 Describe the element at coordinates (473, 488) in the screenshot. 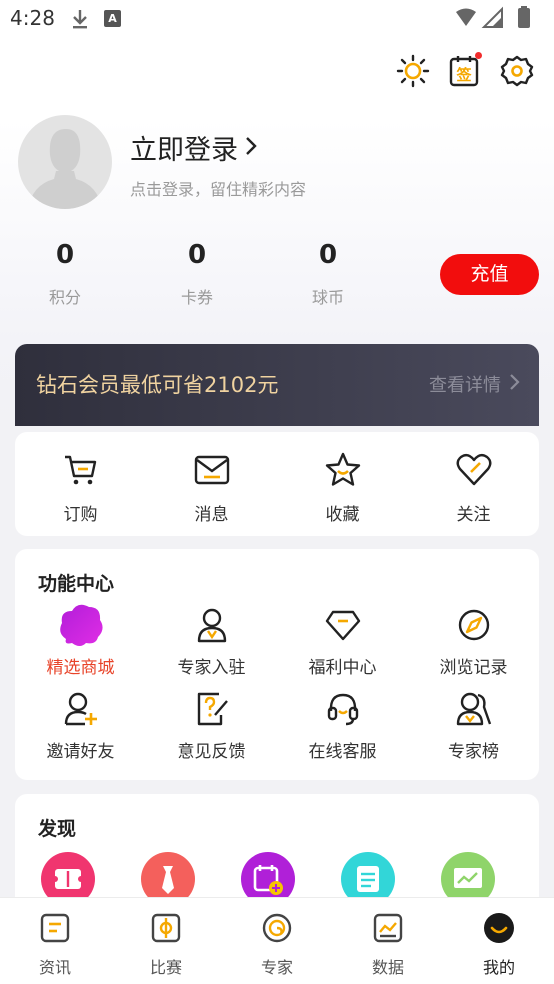

I see `quick-follow: 关注` at that location.